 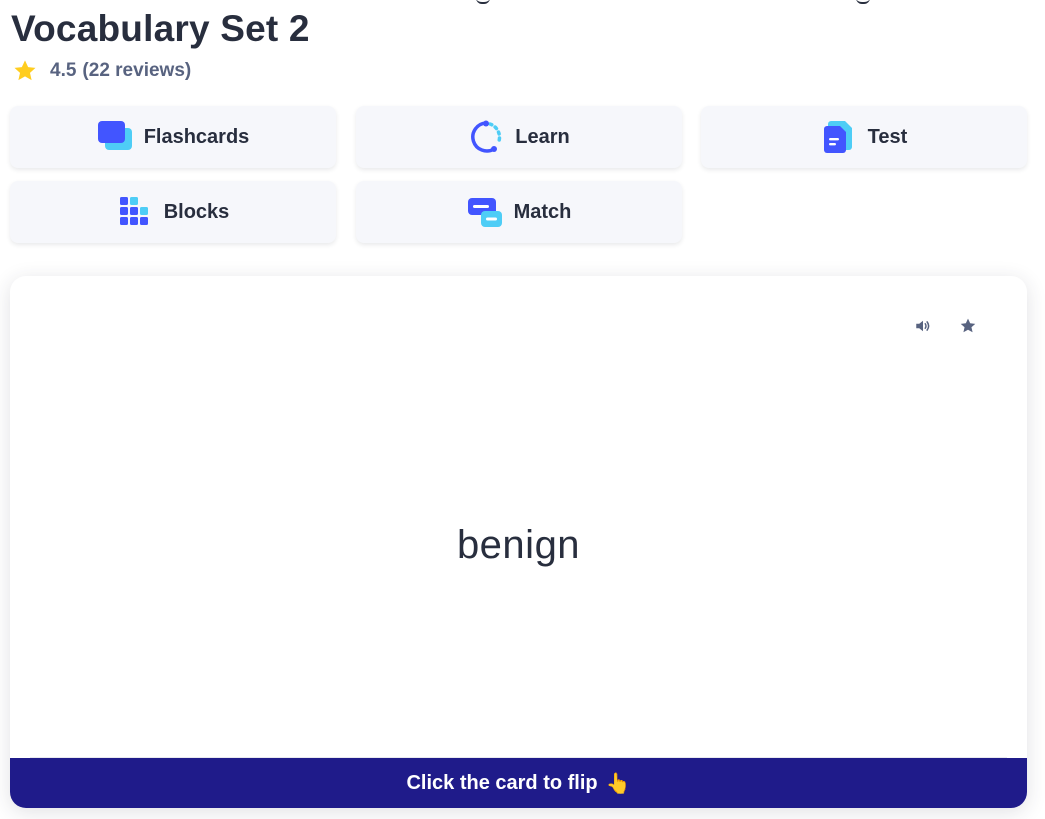 I want to click on flip-hint-bar: Click the card to flip 👆, so click(x=518, y=783).